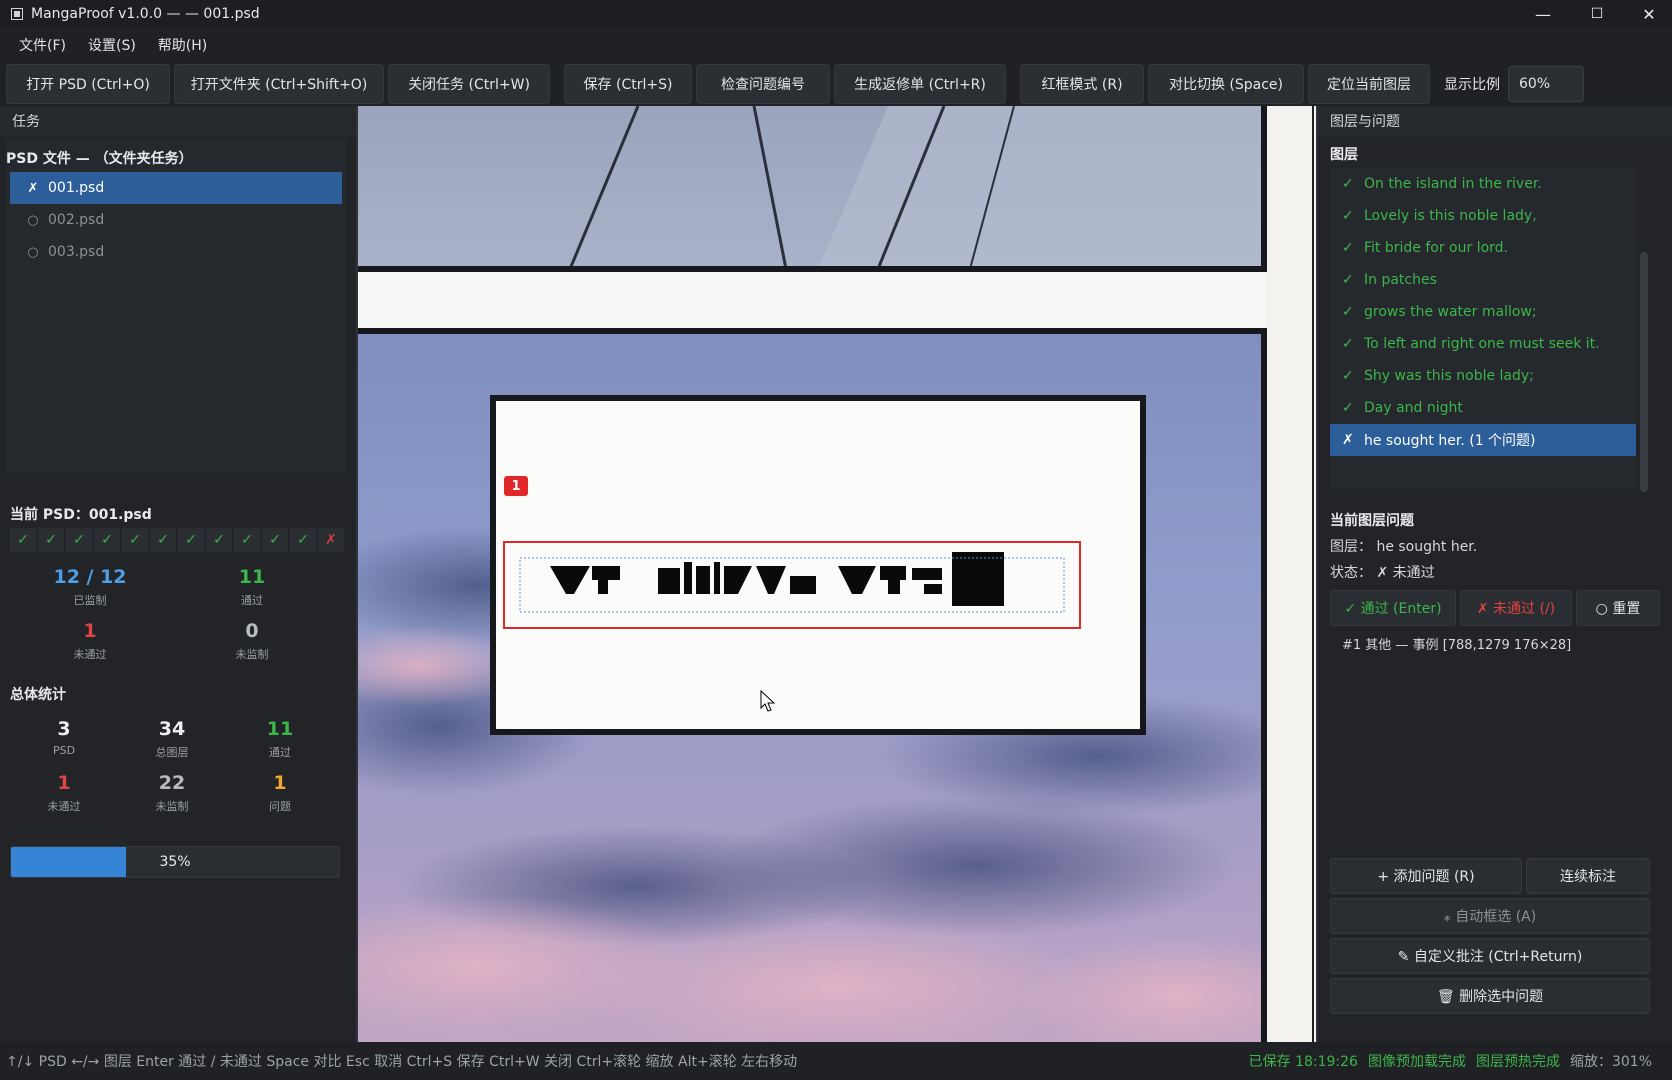 This screenshot has width=1672, height=1080. What do you see at coordinates (1588, 876) in the screenshot?
I see `continuous-mark-button: 连续标注` at bounding box center [1588, 876].